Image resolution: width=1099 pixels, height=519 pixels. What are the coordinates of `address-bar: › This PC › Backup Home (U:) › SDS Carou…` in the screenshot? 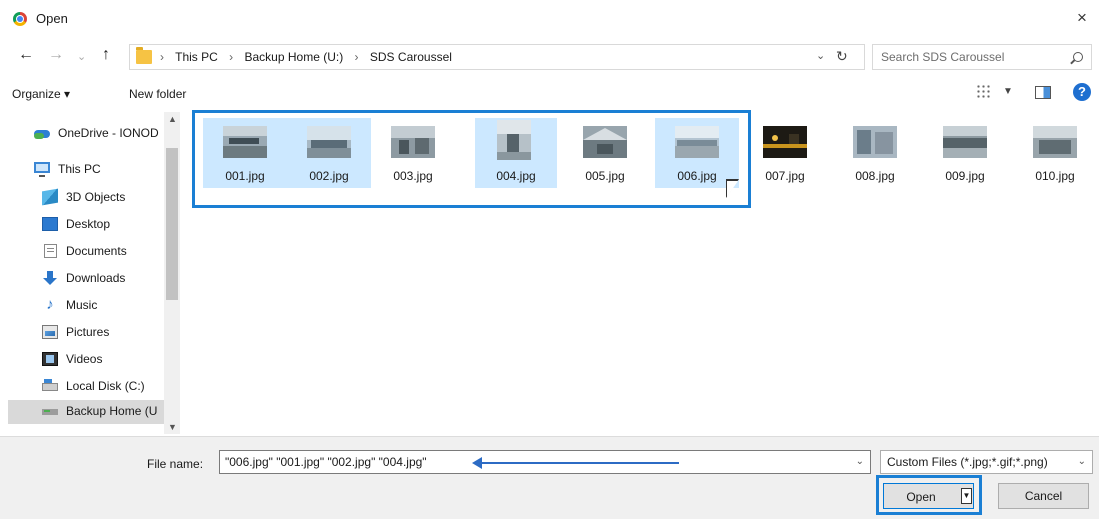 It's located at (497, 57).